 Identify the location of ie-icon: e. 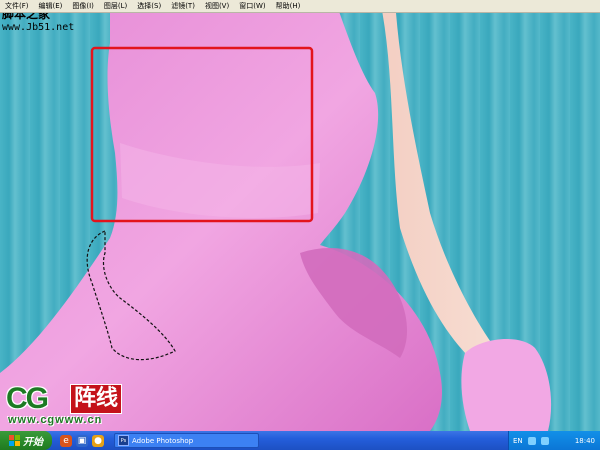
(66, 440).